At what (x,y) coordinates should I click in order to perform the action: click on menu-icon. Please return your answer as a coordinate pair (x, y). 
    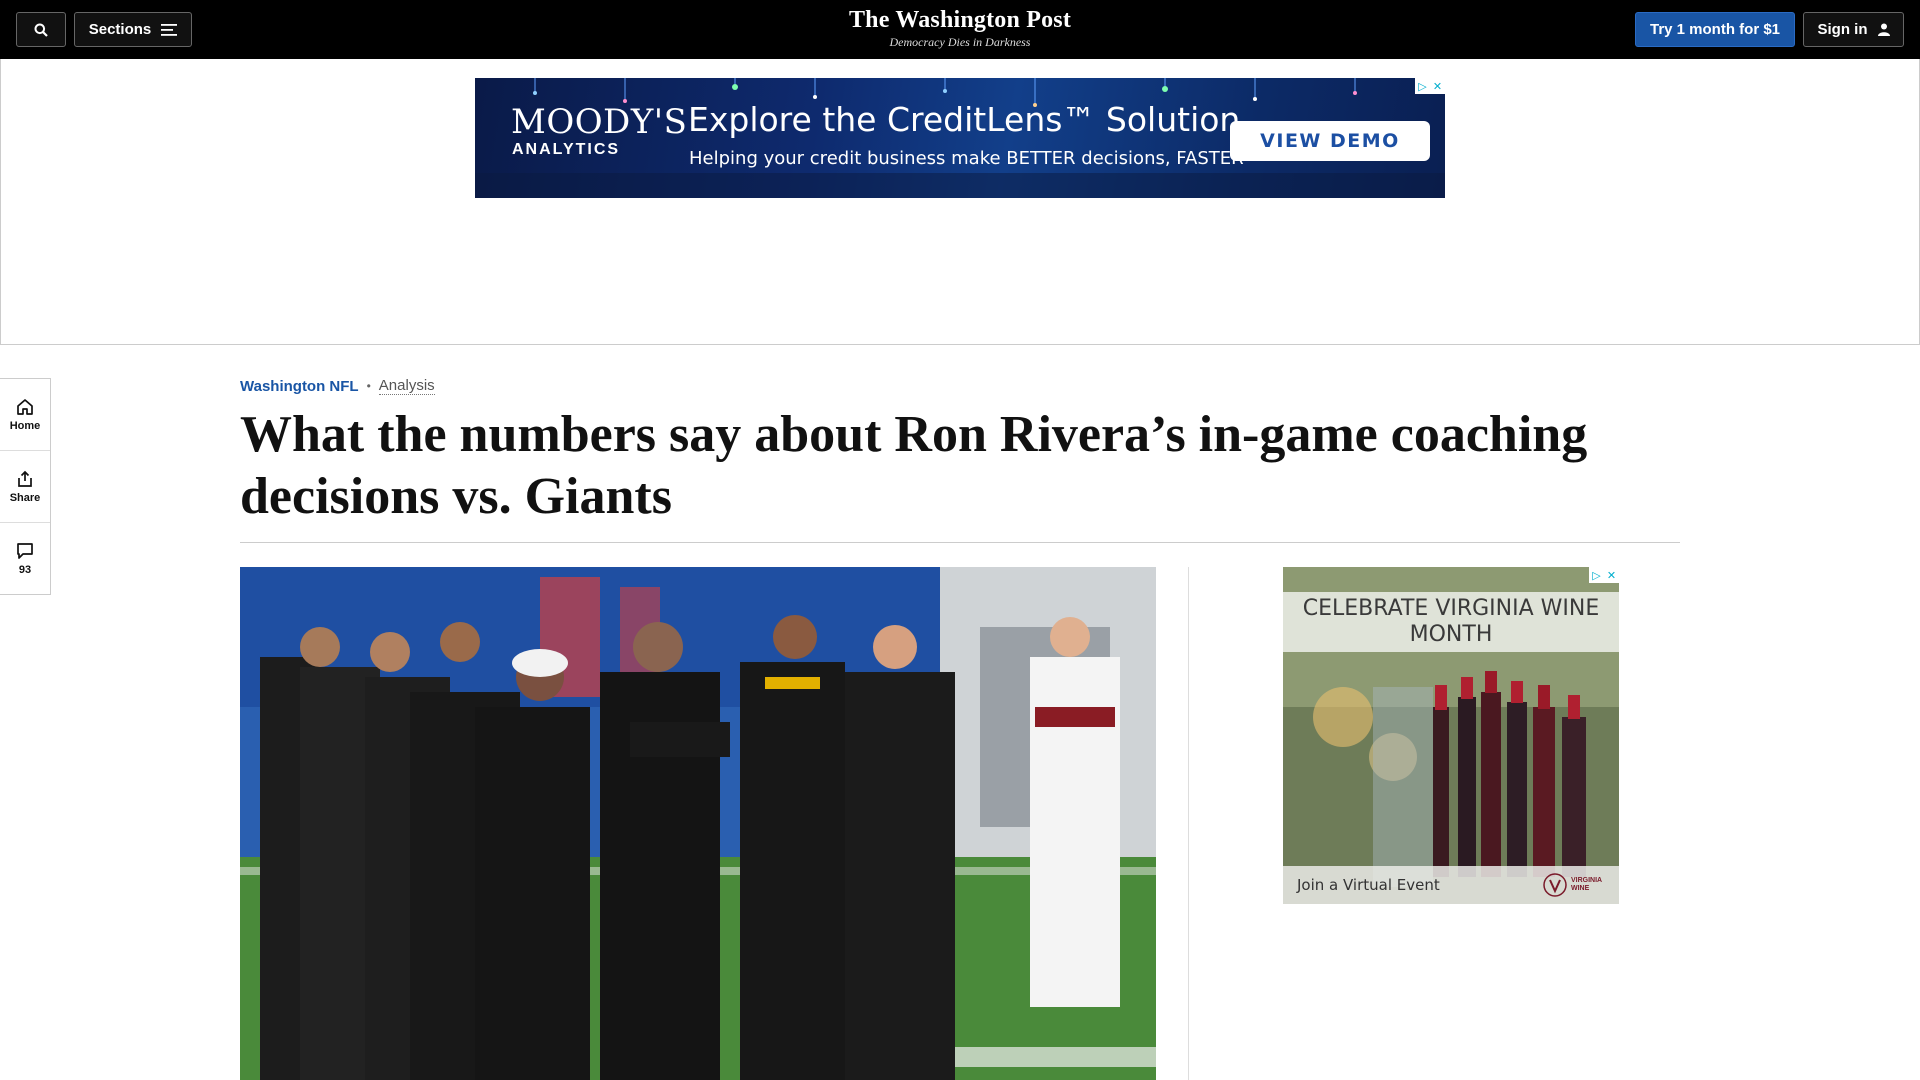
    Looking at the image, I should click on (169, 29).